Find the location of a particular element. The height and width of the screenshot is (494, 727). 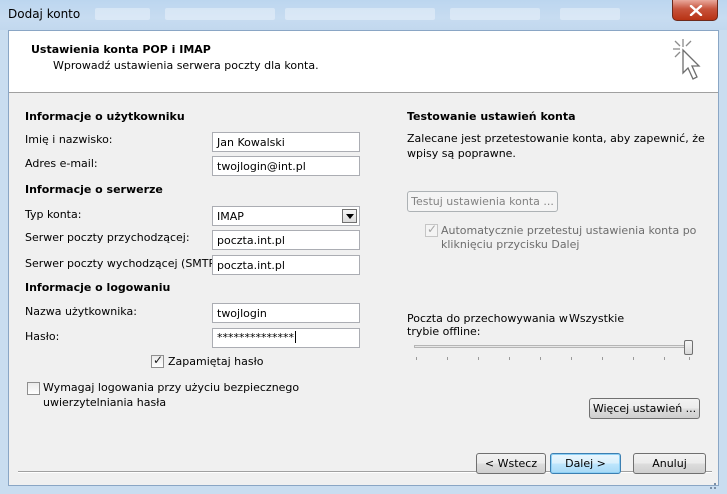

auto-test-label-line2: kliknięciu przycisku Dalej is located at coordinates (510, 244).